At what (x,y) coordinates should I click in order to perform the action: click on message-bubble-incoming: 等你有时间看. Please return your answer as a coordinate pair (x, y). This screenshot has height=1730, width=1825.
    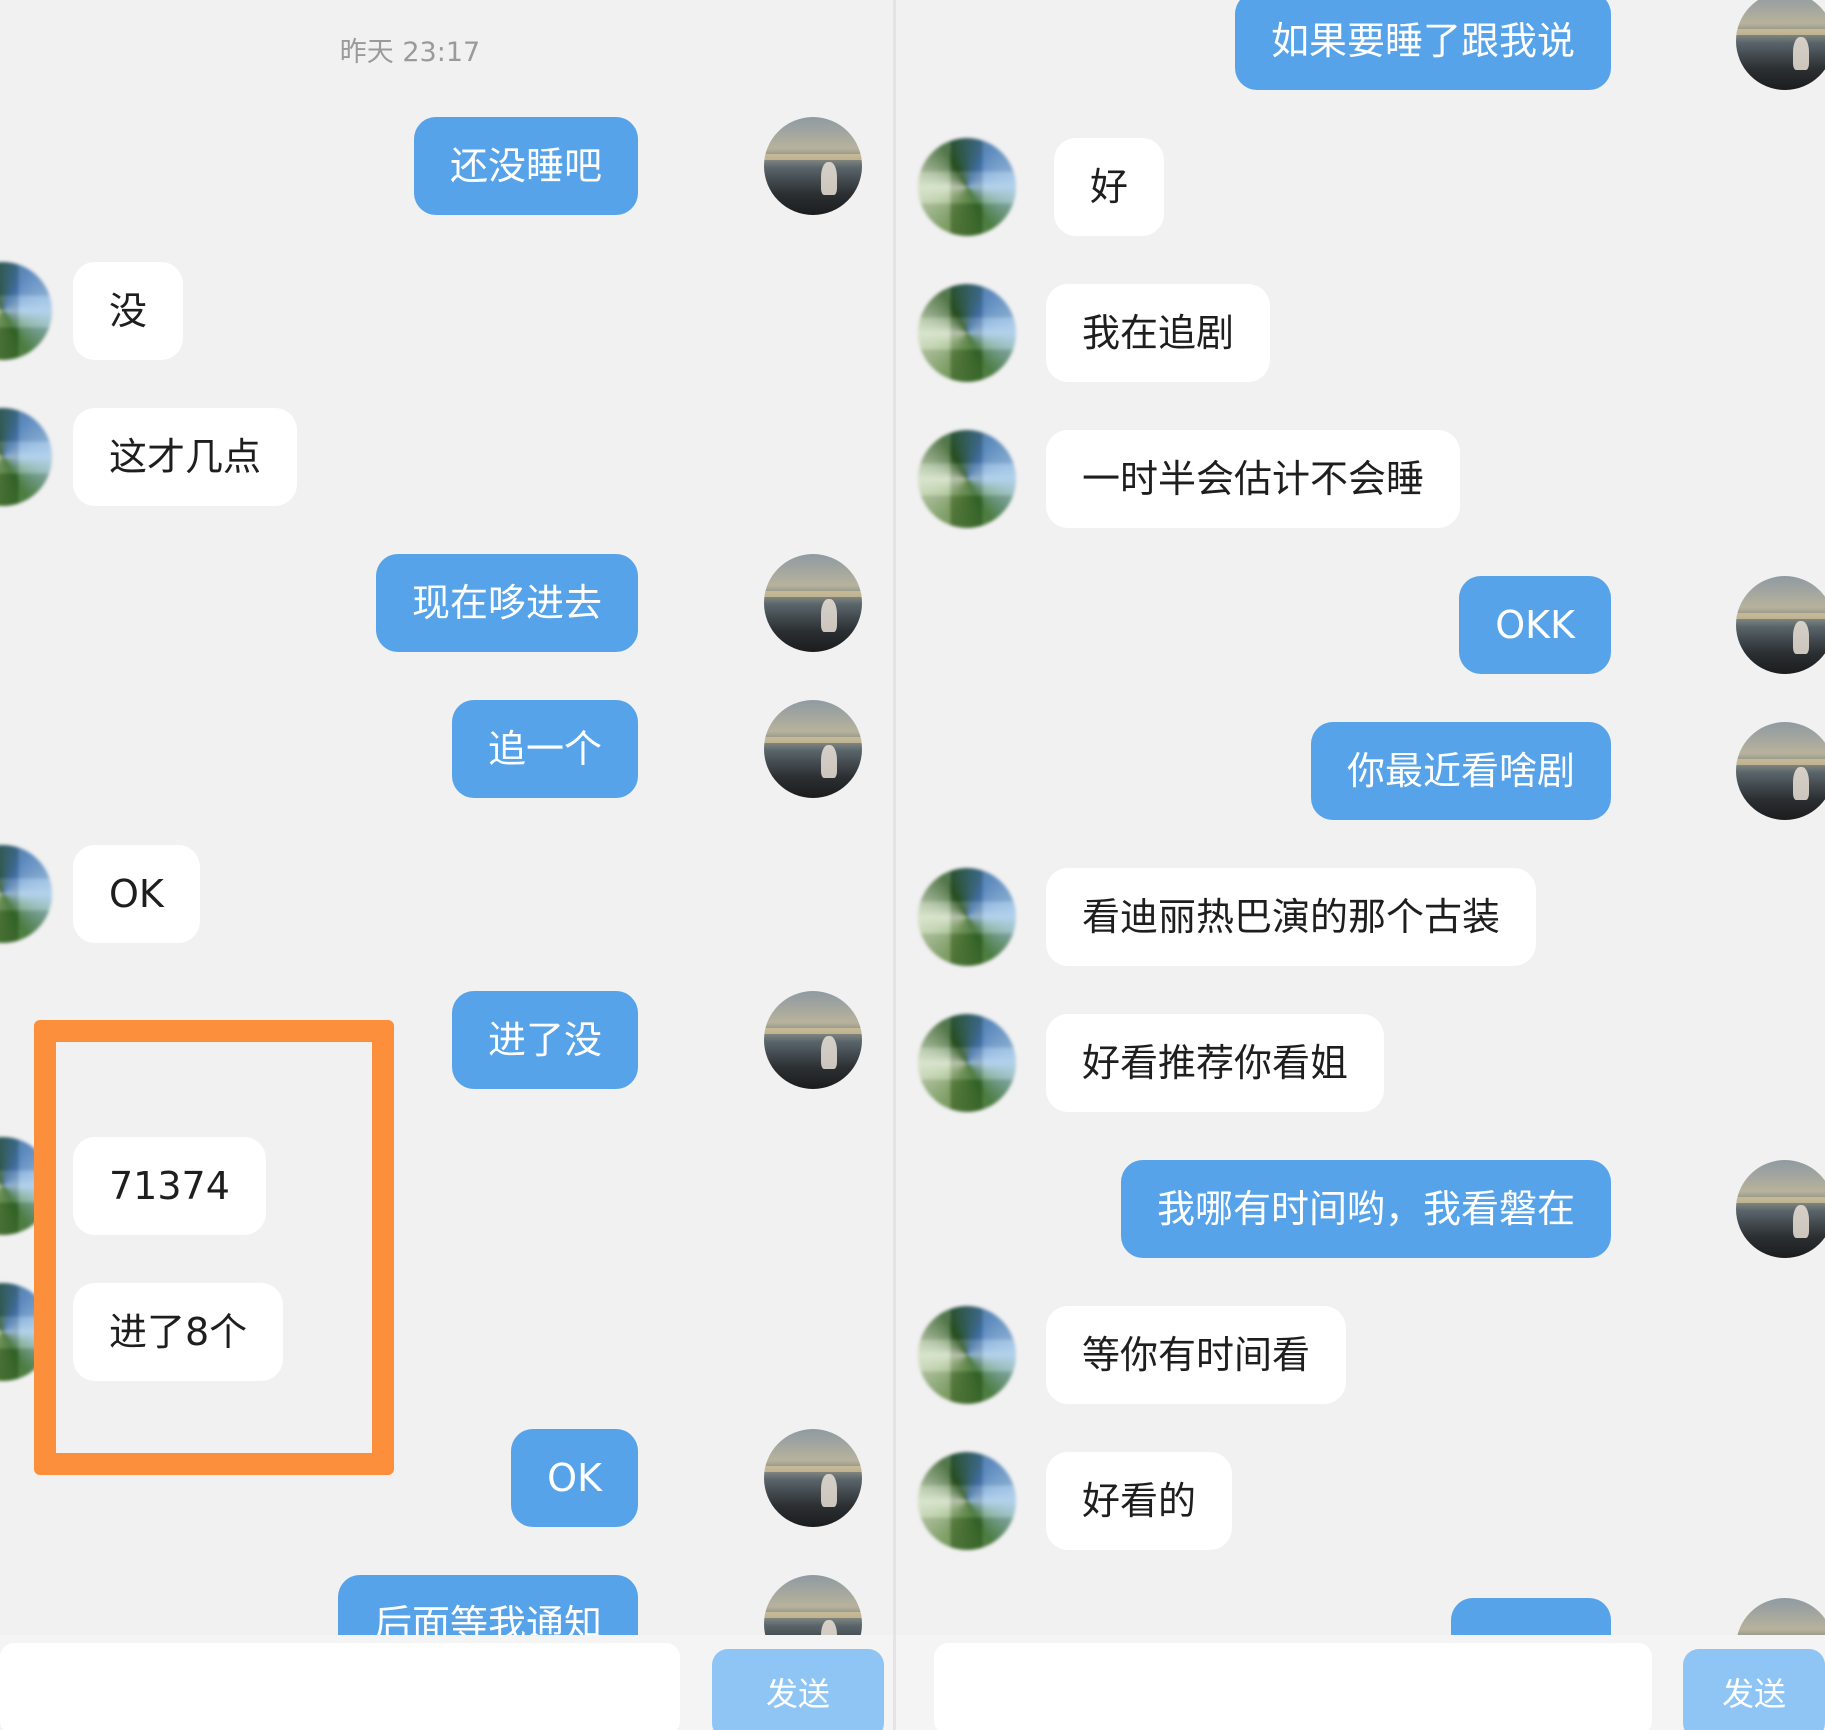
    Looking at the image, I should click on (1196, 1355).